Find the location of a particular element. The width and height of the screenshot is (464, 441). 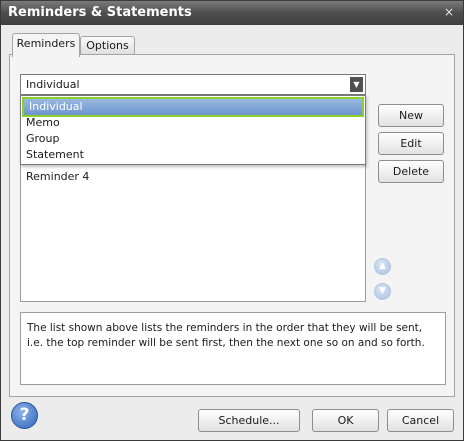

dropdown-option-individual: Individual is located at coordinates (193, 107).